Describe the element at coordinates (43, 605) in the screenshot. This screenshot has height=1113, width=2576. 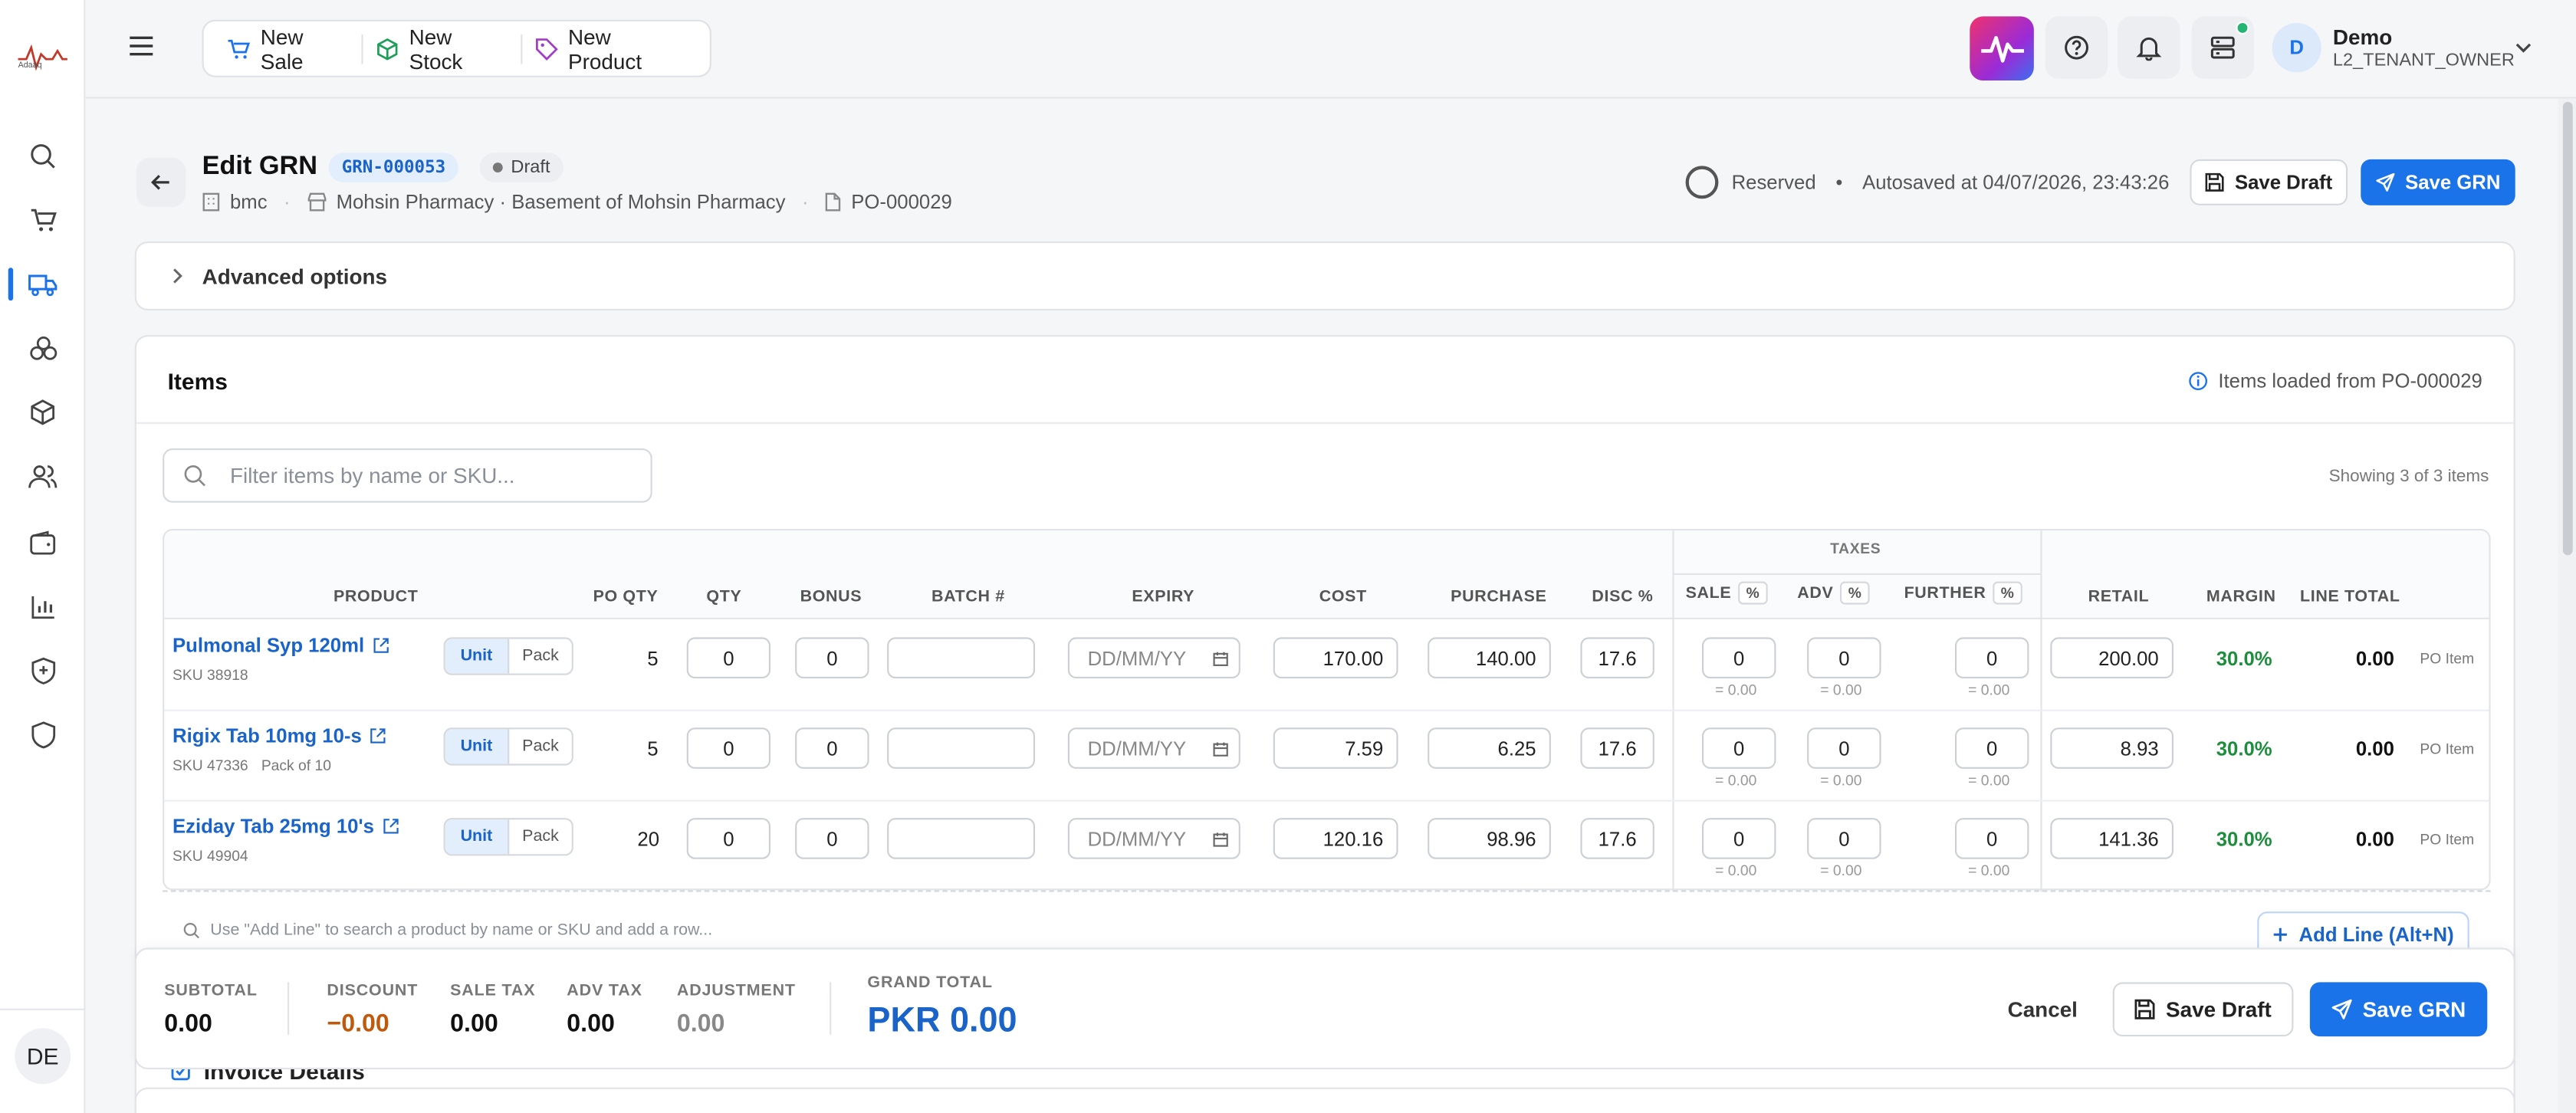
I see `bar-chart-icon` at that location.